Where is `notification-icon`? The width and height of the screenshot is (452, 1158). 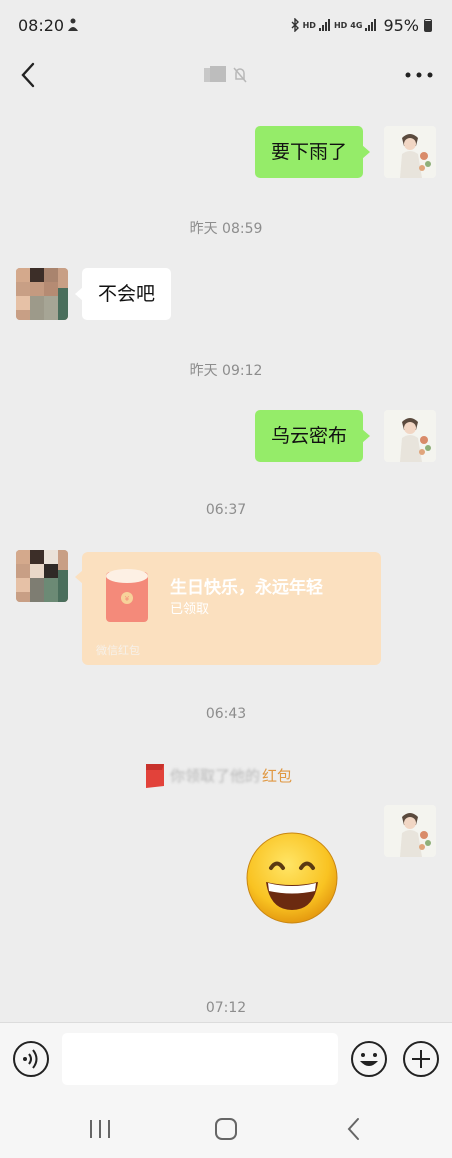 notification-icon is located at coordinates (73, 24).